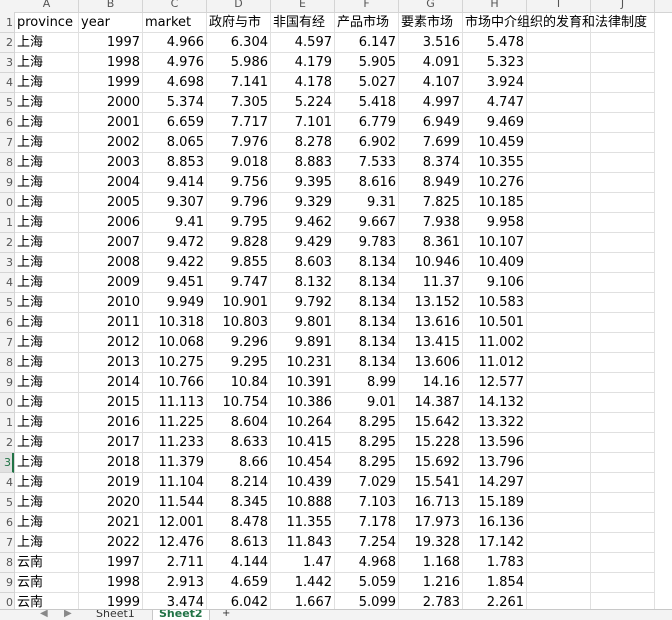 The height and width of the screenshot is (620, 672). I want to click on cell: 10.068, so click(175, 343).